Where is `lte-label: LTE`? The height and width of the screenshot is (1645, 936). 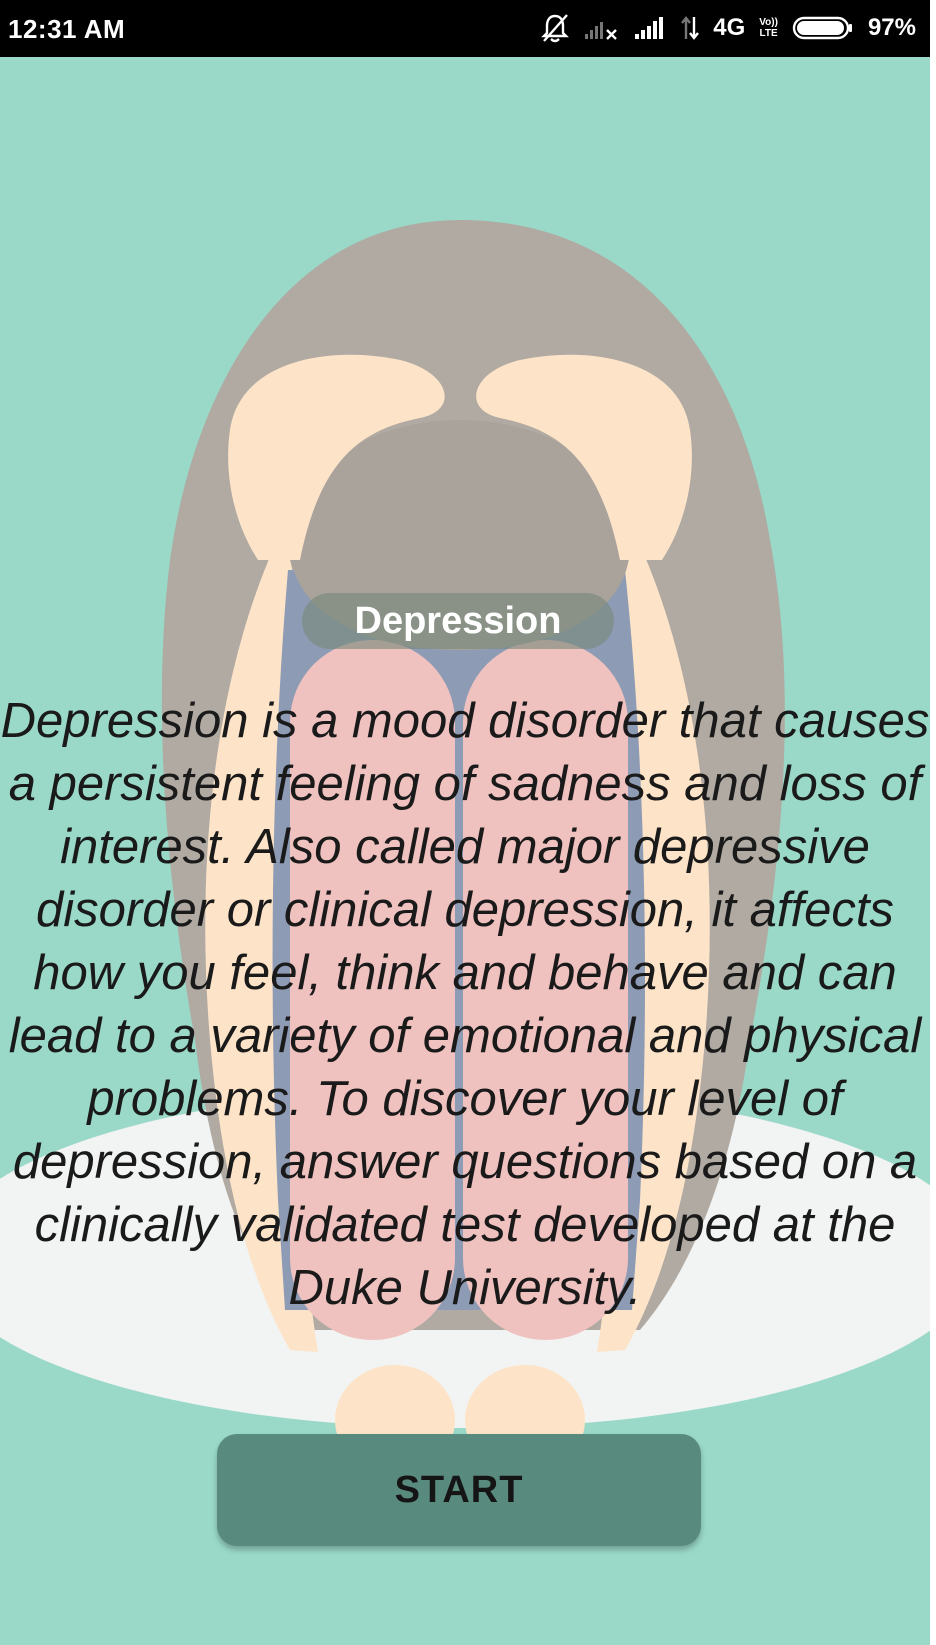 lte-label: LTE is located at coordinates (768, 33).